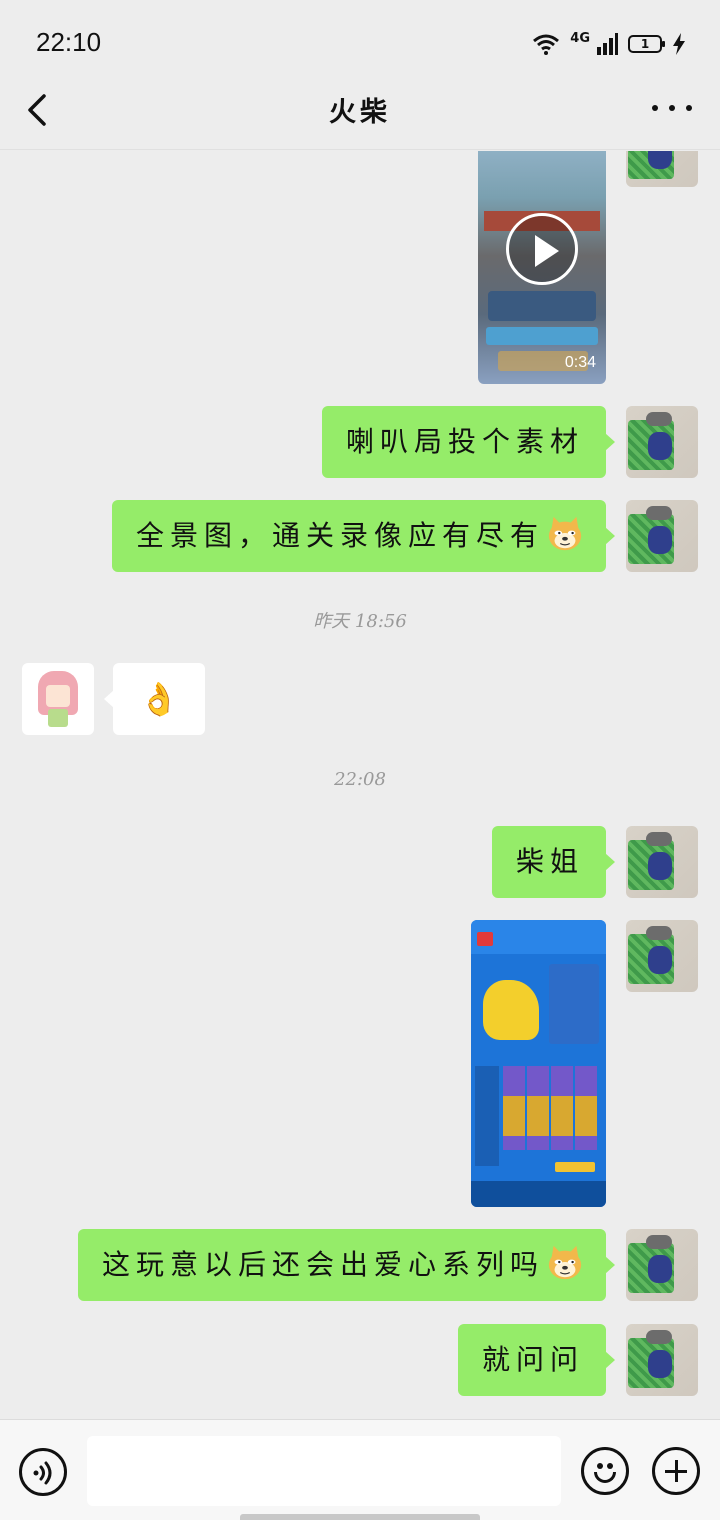  I want to click on message-bubble: 👌, so click(154, 699).